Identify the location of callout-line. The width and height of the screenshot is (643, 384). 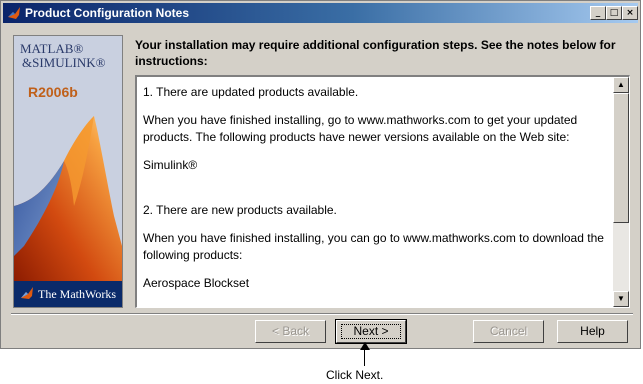
(364, 355).